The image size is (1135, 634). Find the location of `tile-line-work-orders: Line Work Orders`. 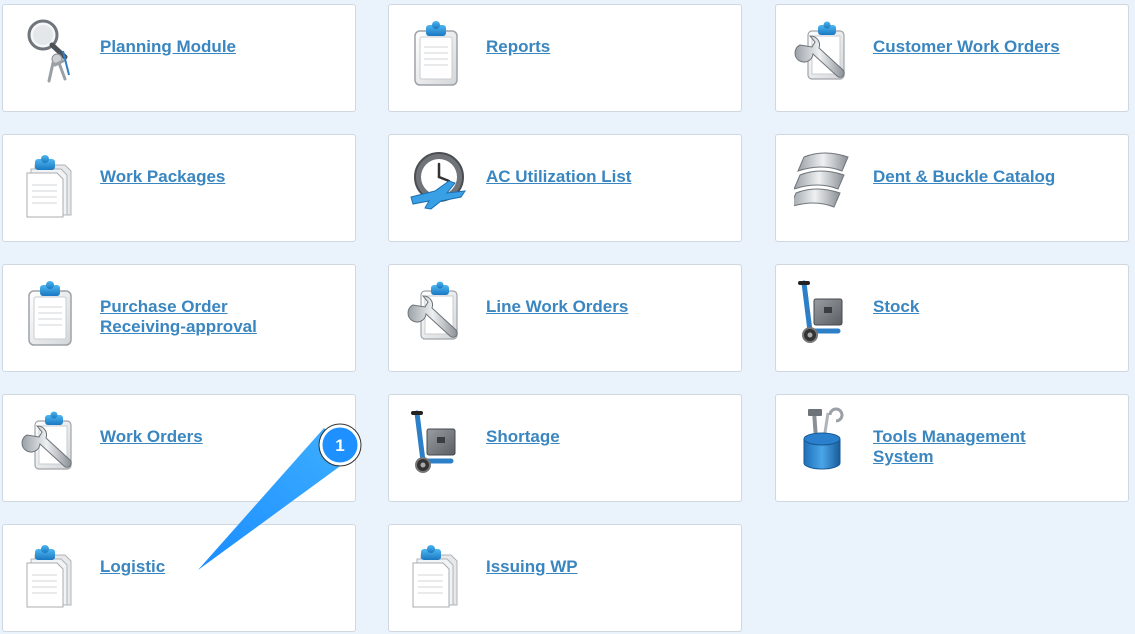

tile-line-work-orders: Line Work Orders is located at coordinates (565, 318).